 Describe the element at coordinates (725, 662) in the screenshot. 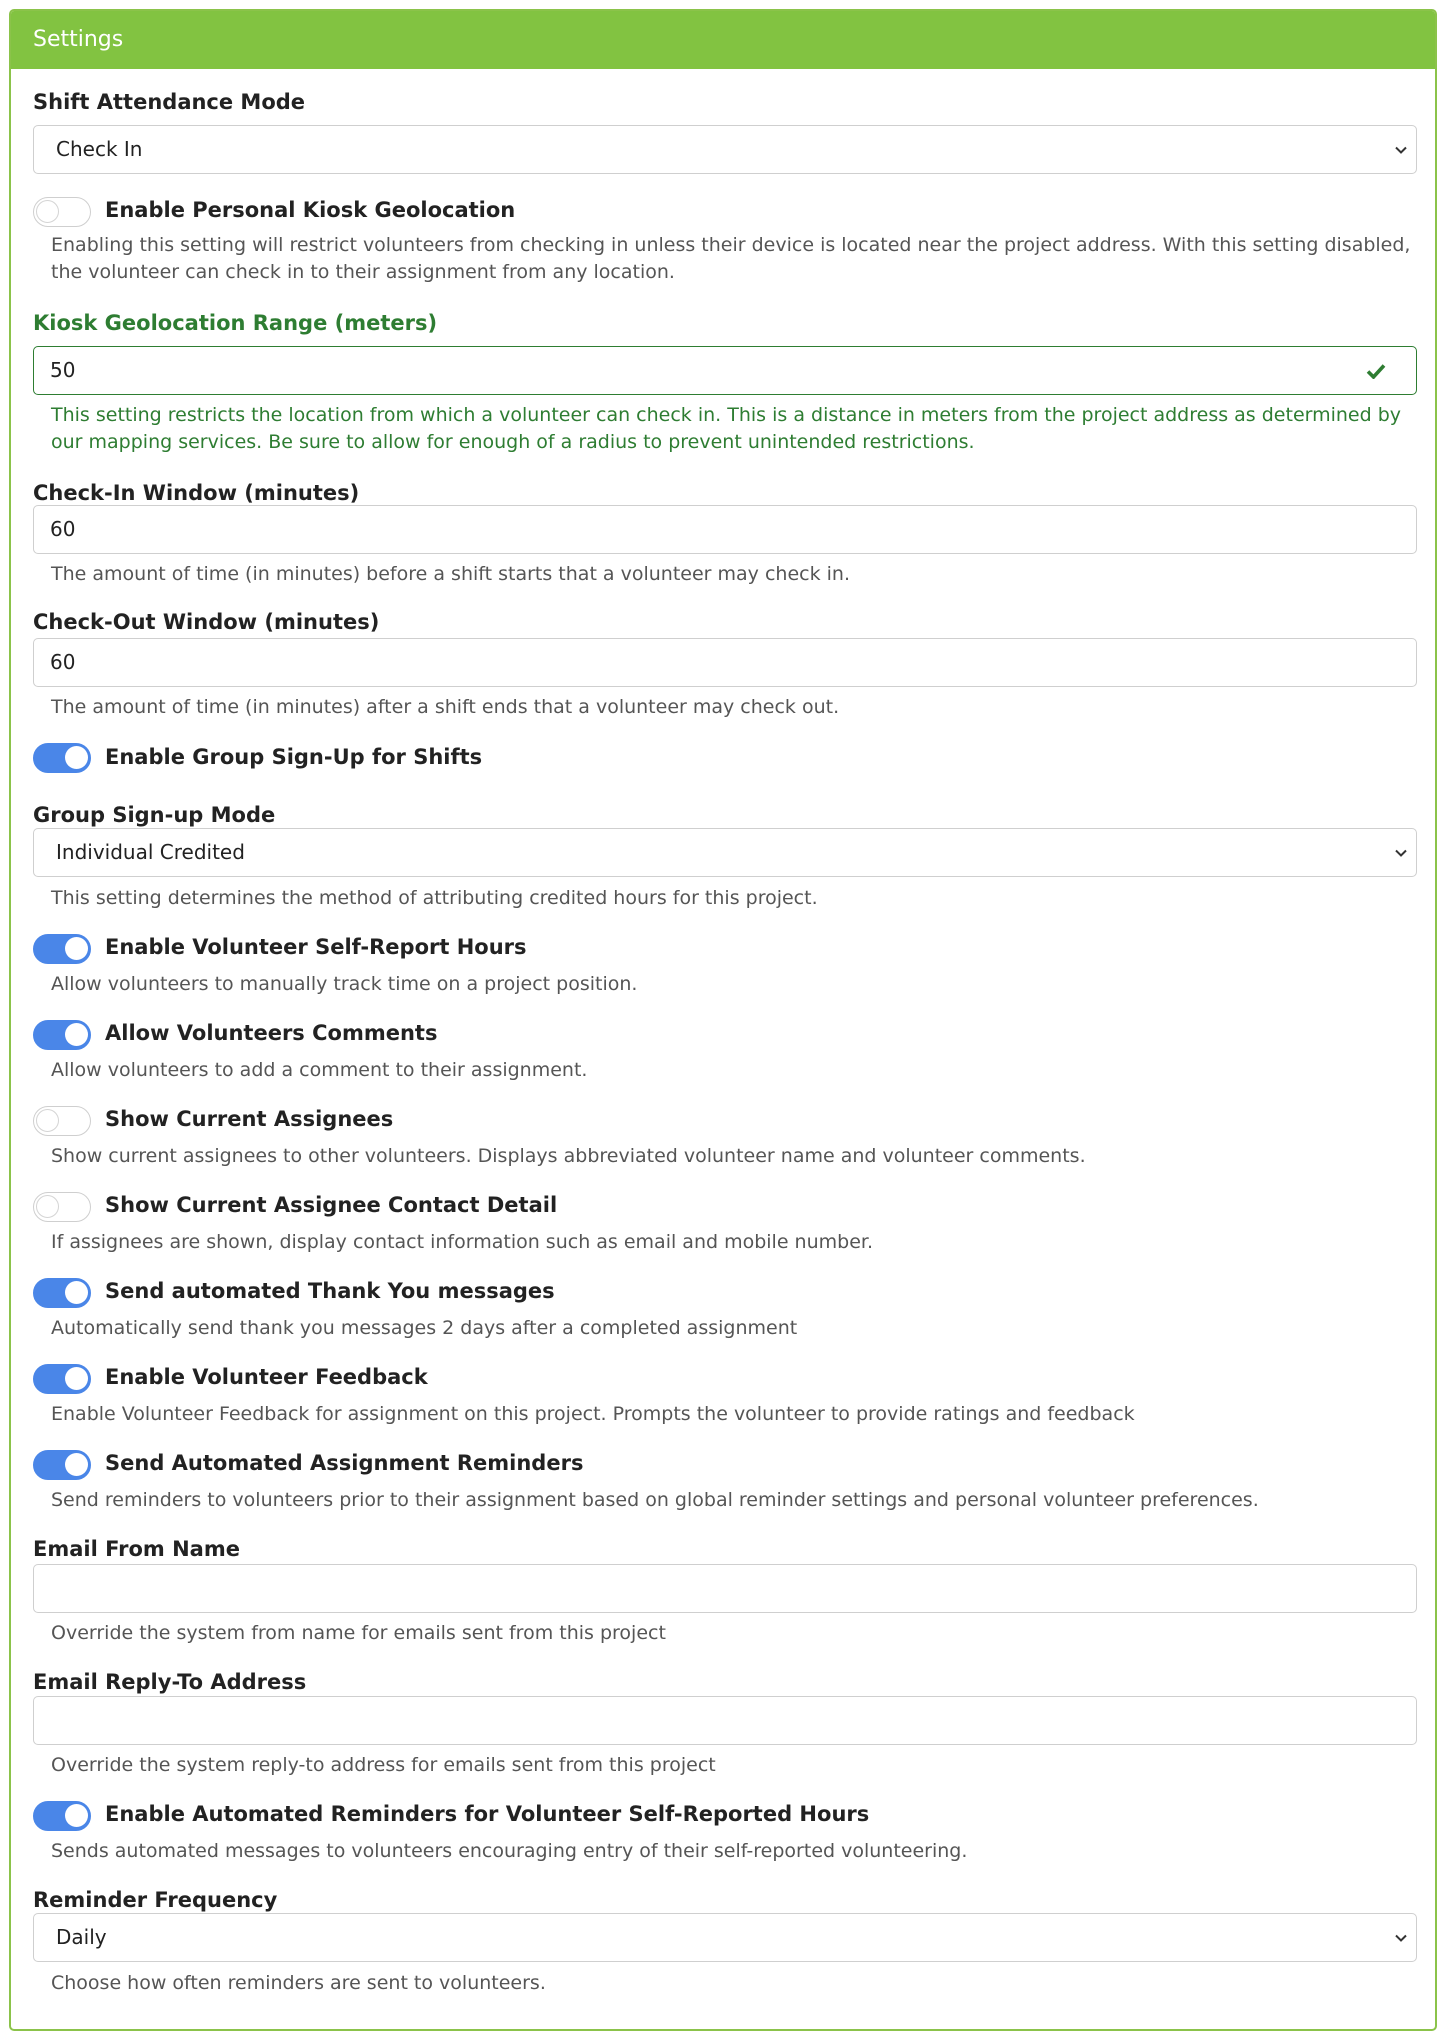

I see `checkout-window-input: 60` at that location.